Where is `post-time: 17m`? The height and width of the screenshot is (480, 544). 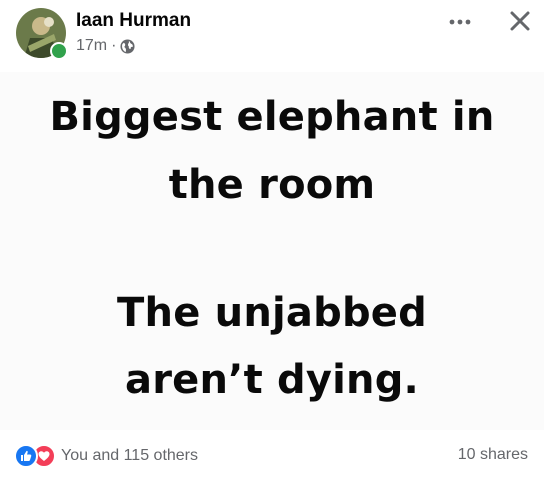 post-time: 17m is located at coordinates (91, 46).